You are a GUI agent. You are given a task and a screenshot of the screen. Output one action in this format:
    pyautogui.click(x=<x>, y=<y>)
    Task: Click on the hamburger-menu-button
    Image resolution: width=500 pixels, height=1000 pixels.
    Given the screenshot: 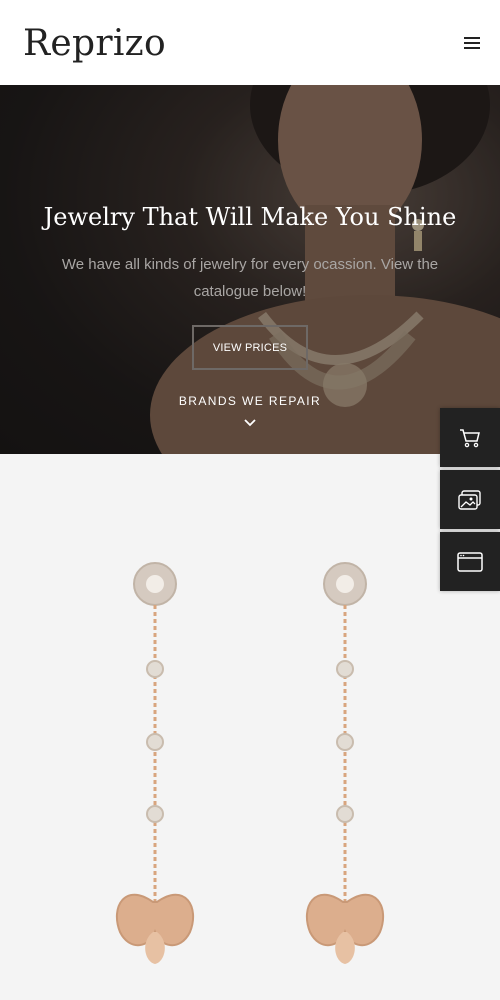 What is the action you would take?
    pyautogui.click(x=473, y=43)
    